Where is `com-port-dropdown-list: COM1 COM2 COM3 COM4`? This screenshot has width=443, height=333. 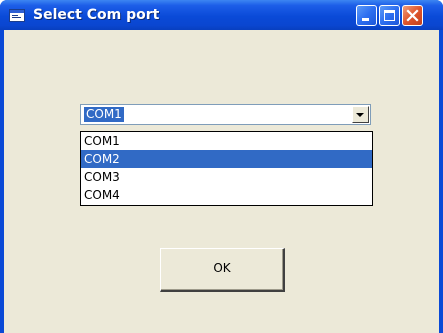
com-port-dropdown-list: COM1 COM2 COM3 COM4 is located at coordinates (226, 168).